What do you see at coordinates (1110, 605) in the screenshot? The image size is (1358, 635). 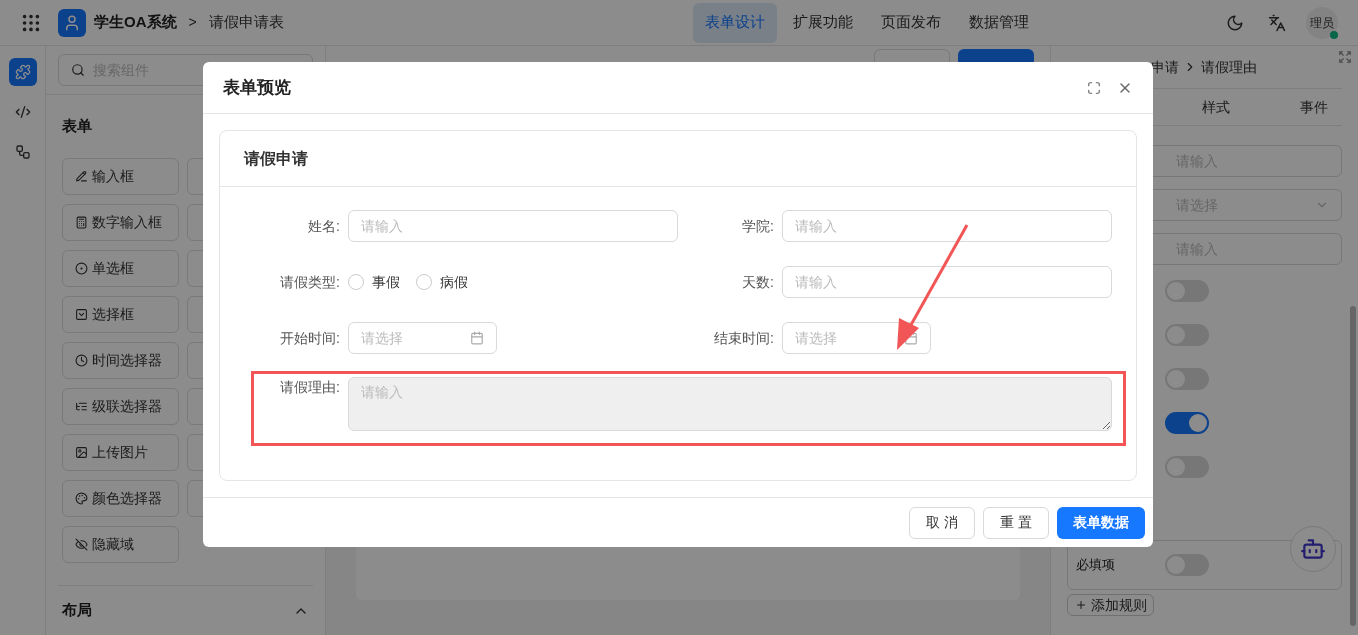 I see `add-rule-button: 添加规则` at bounding box center [1110, 605].